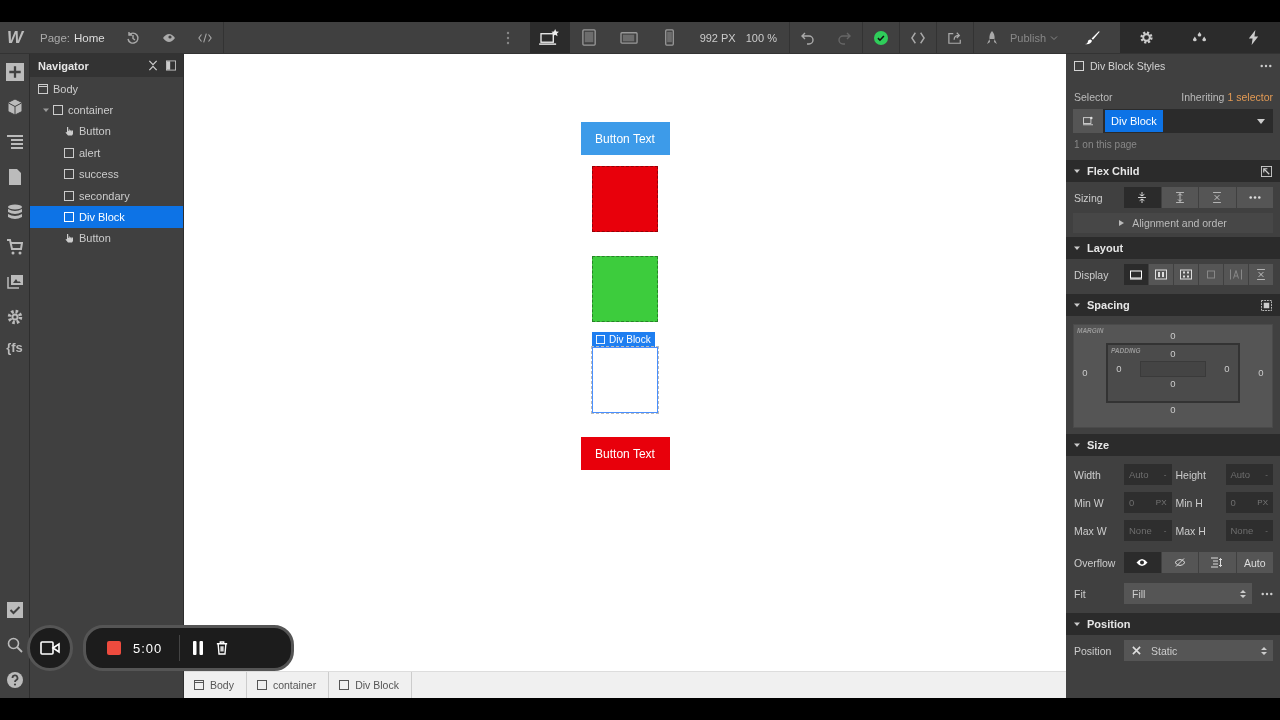 The height and width of the screenshot is (720, 1280). What do you see at coordinates (1198, 650) in the screenshot?
I see `position-select: Static` at bounding box center [1198, 650].